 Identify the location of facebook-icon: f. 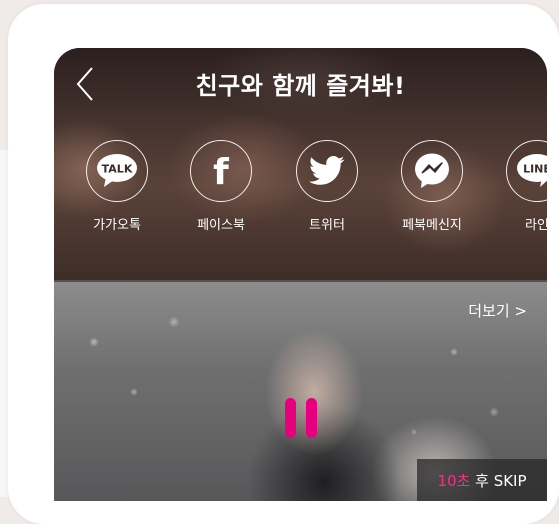
(221, 171).